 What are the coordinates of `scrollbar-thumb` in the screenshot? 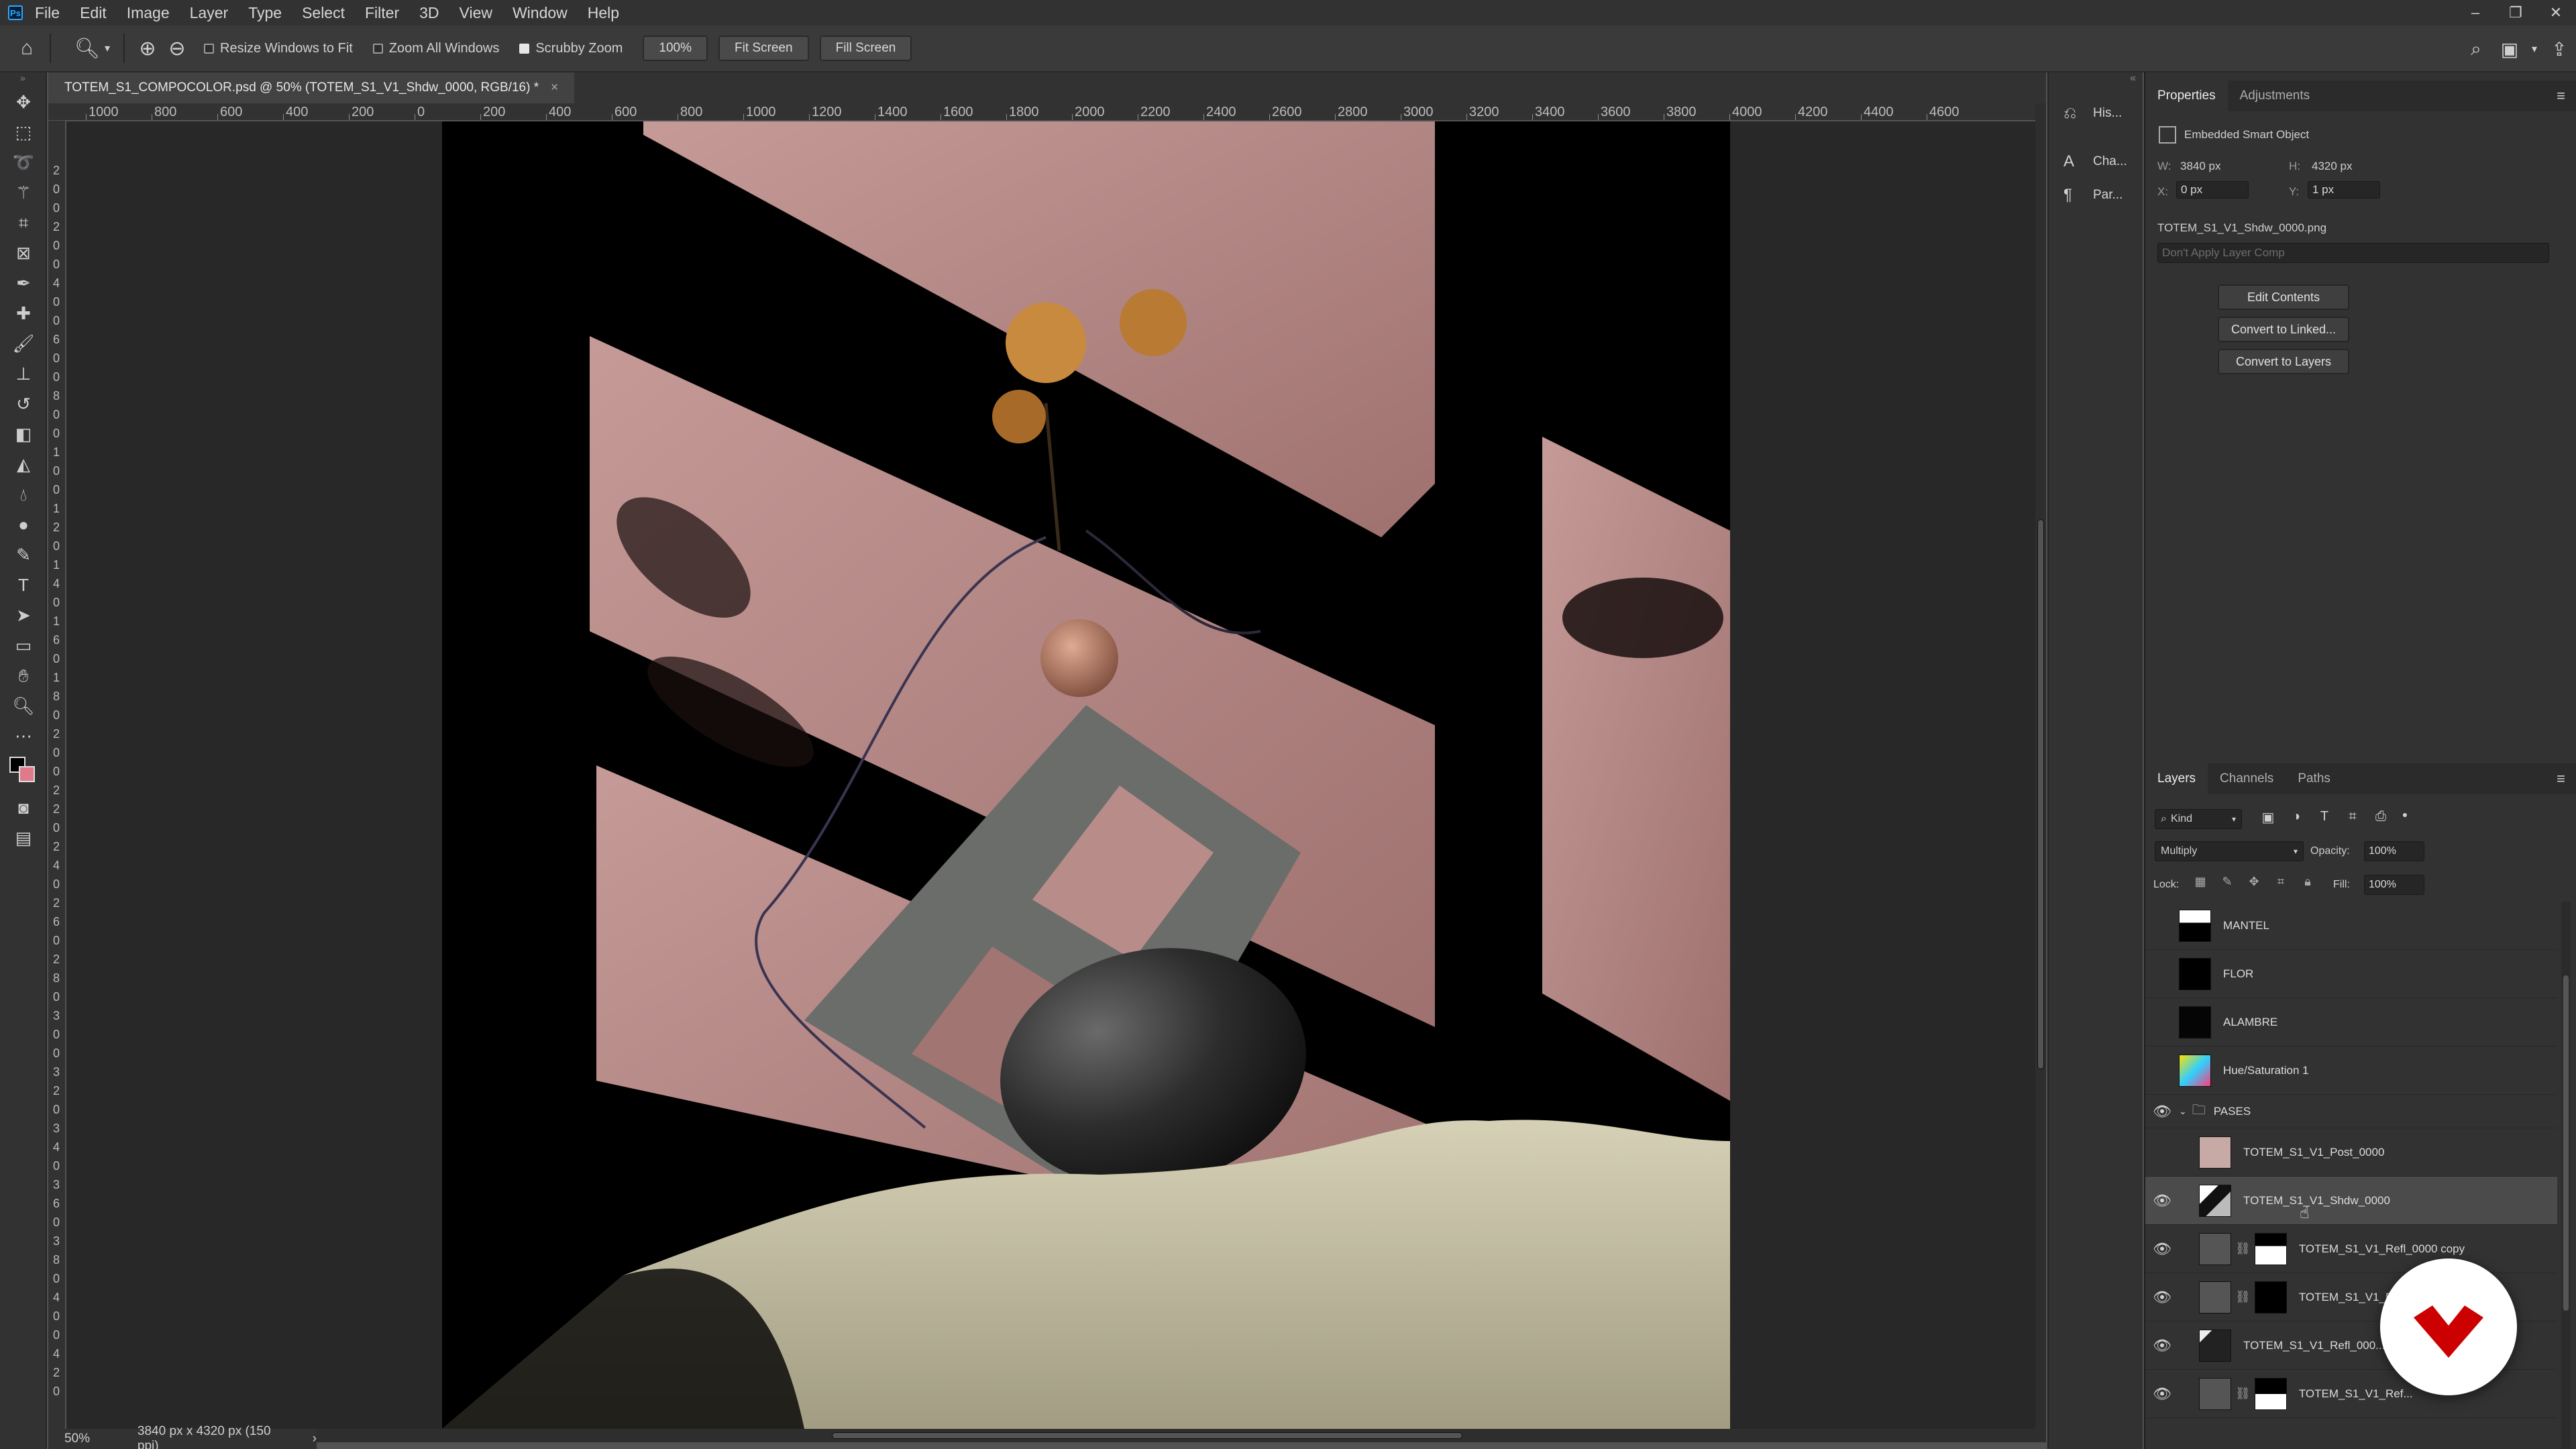 It's located at (2566, 1143).